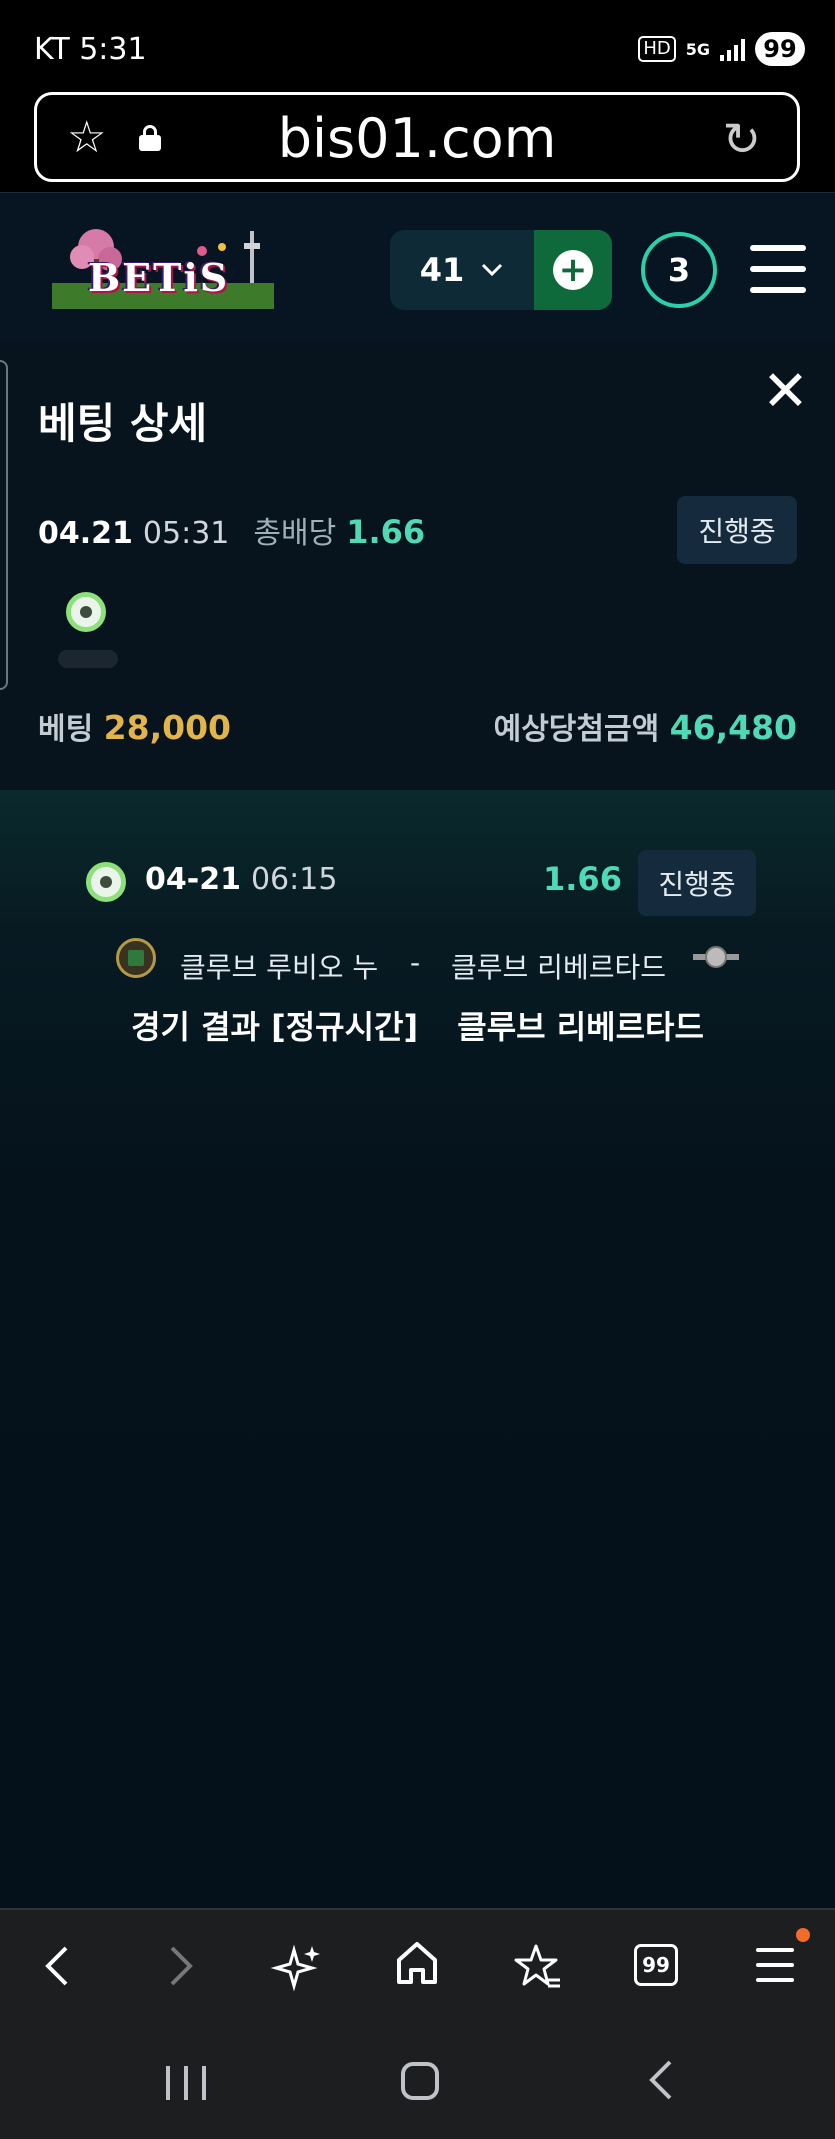 The width and height of the screenshot is (835, 2139). What do you see at coordinates (442, 270) in the screenshot?
I see `count-value: 41` at bounding box center [442, 270].